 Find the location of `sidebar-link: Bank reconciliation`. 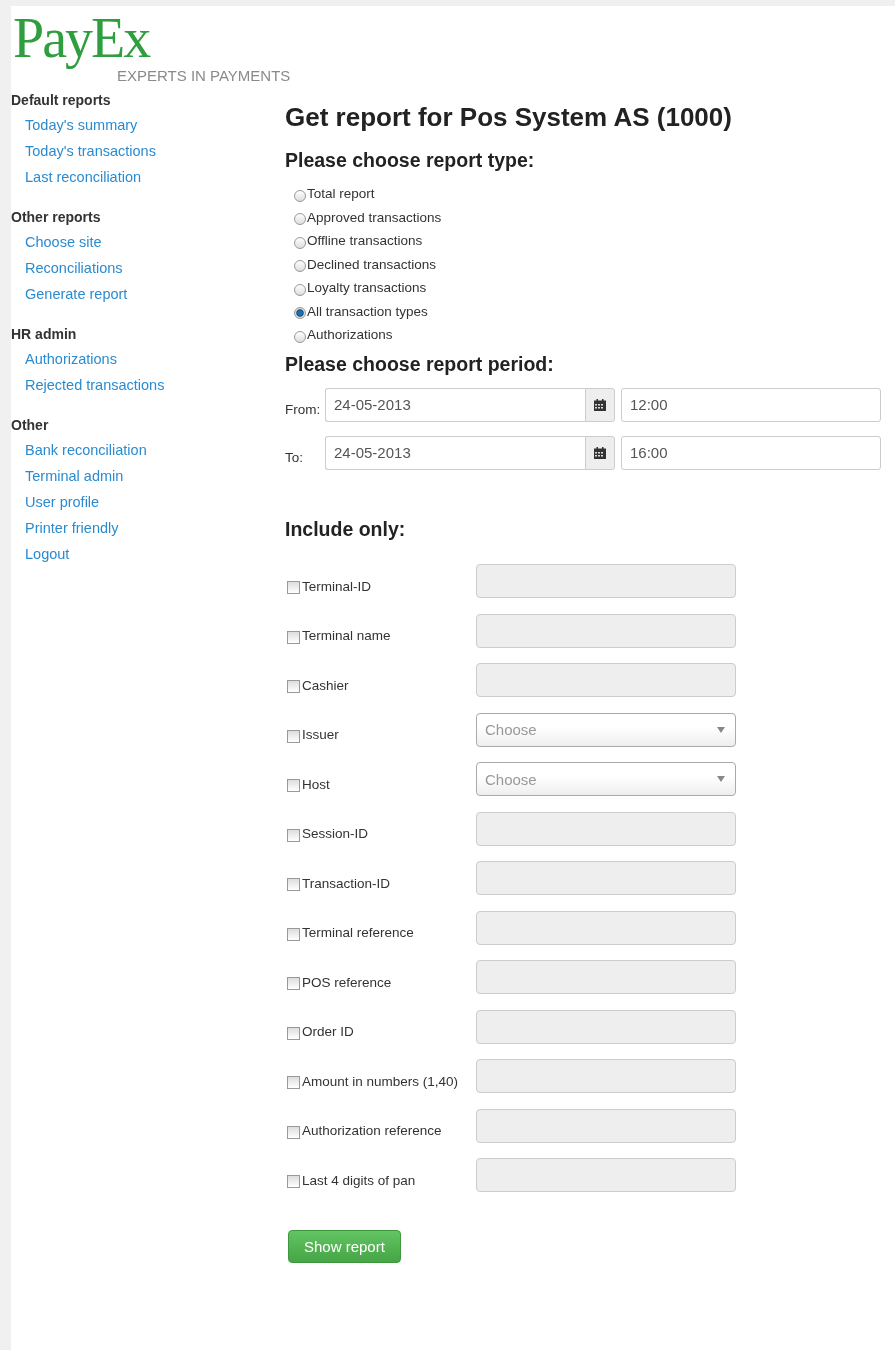

sidebar-link: Bank reconciliation is located at coordinates (79, 450).